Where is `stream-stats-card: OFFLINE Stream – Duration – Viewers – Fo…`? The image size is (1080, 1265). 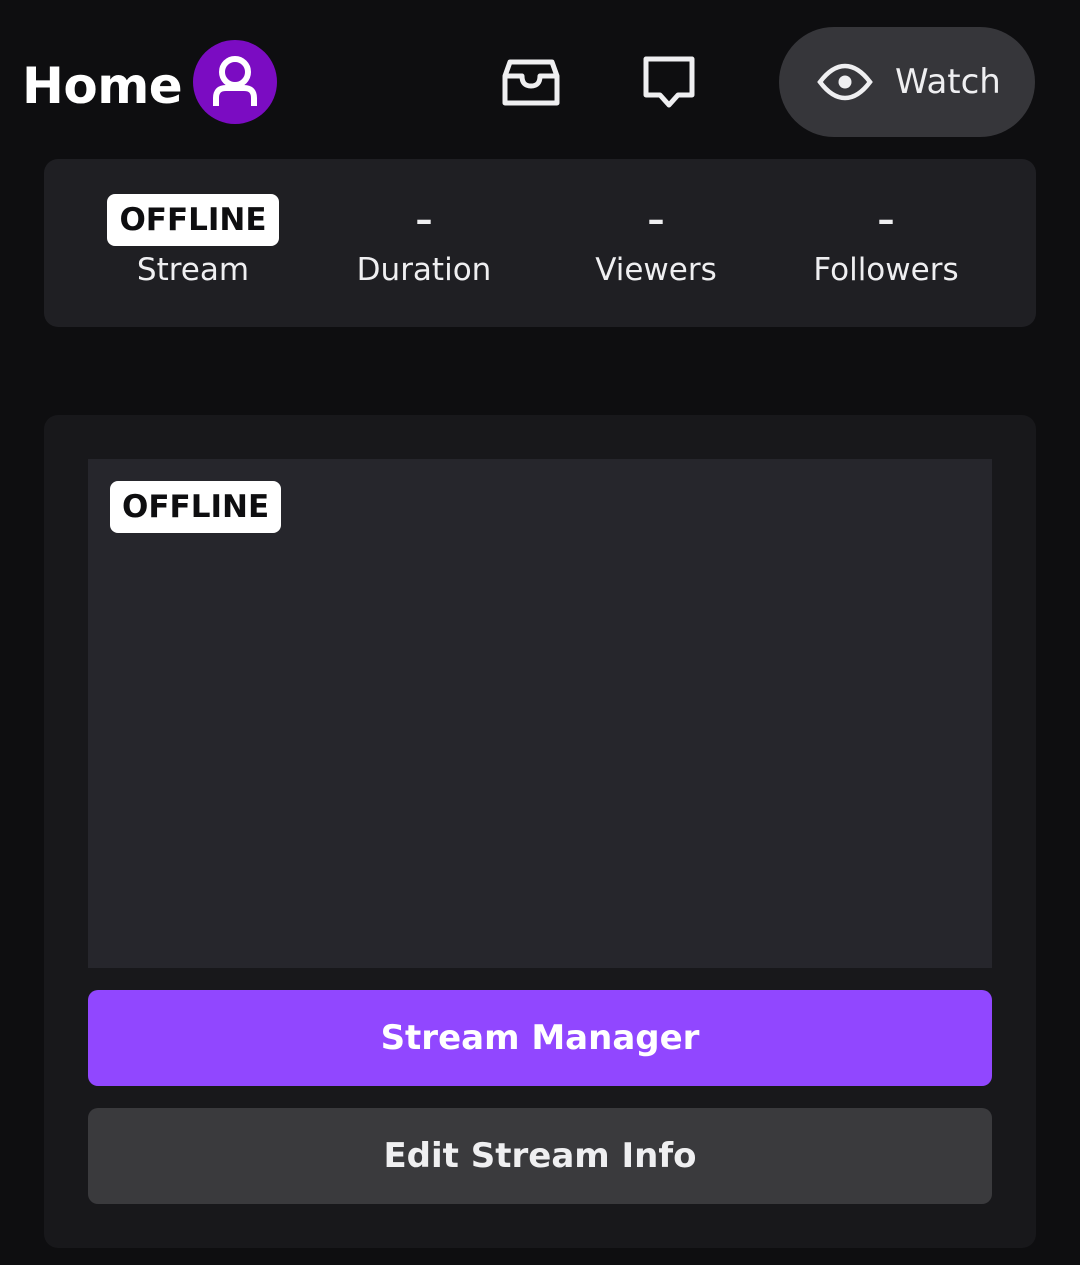
stream-stats-card: OFFLINE Stream – Duration – Viewers – Fo… is located at coordinates (540, 243).